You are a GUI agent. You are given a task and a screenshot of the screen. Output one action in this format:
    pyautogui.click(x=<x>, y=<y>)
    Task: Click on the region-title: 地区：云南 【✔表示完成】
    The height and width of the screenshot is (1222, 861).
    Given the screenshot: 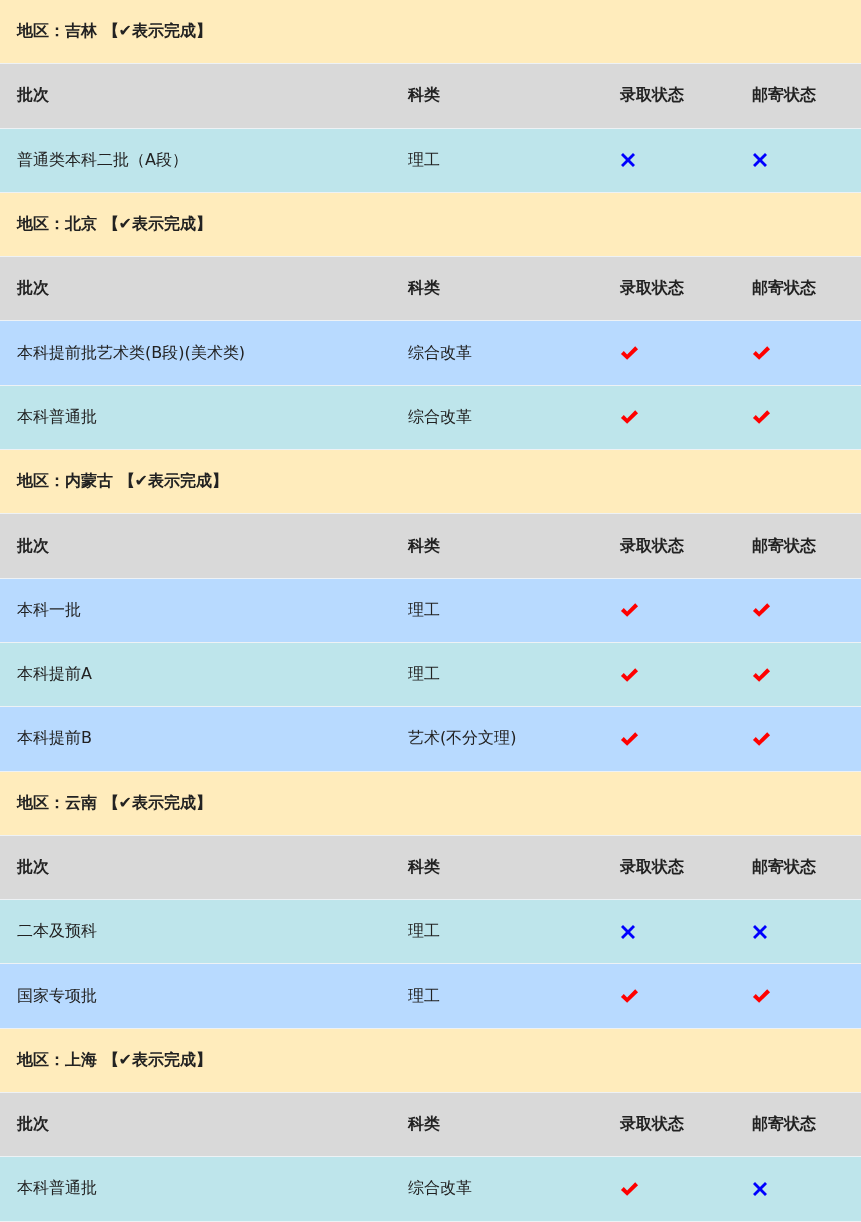 What is the action you would take?
    pyautogui.click(x=114, y=803)
    